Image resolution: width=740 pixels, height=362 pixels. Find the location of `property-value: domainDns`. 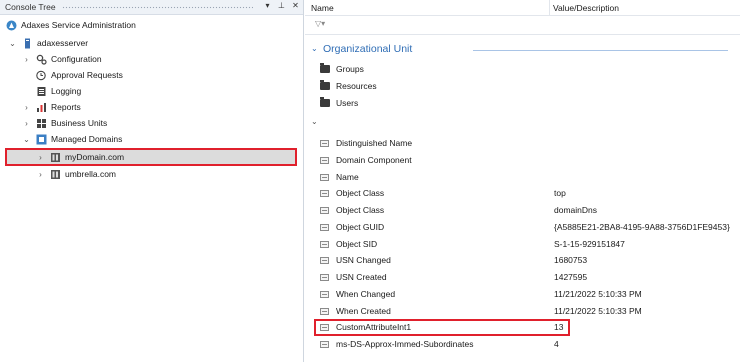

property-value: domainDns is located at coordinates (575, 210).